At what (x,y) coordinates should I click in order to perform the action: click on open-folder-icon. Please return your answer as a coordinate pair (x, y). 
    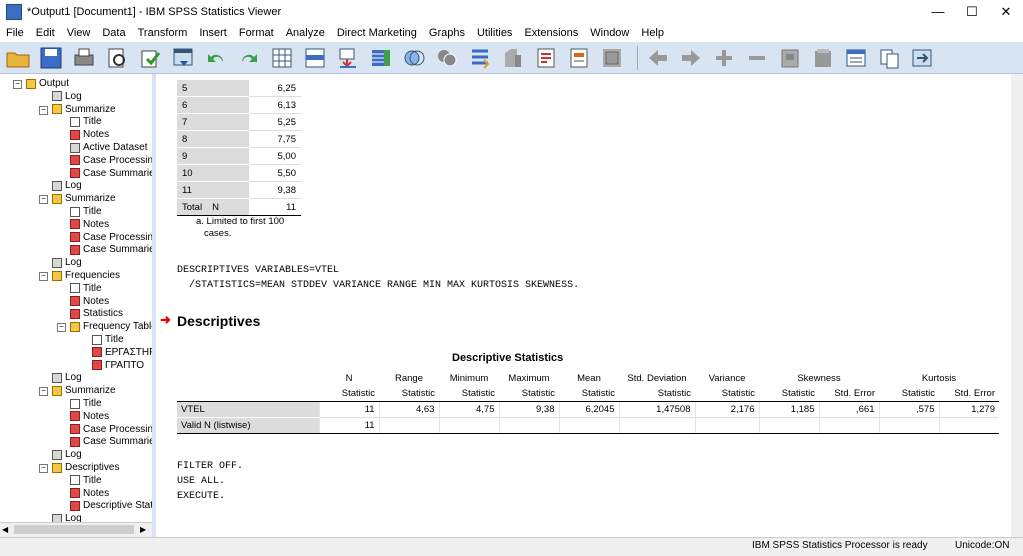
    Looking at the image, I should click on (18, 58).